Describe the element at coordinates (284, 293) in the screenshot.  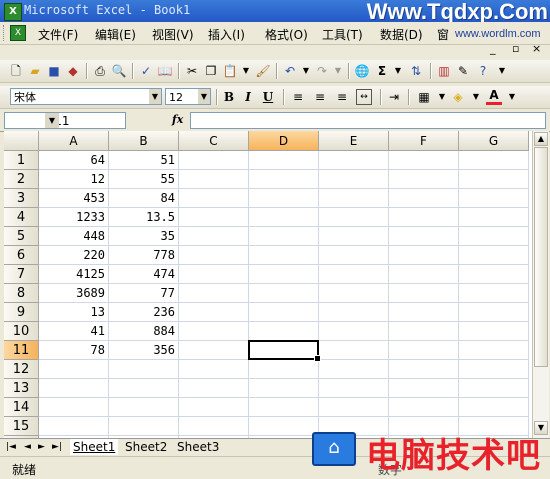
I see `cell-d8` at that location.